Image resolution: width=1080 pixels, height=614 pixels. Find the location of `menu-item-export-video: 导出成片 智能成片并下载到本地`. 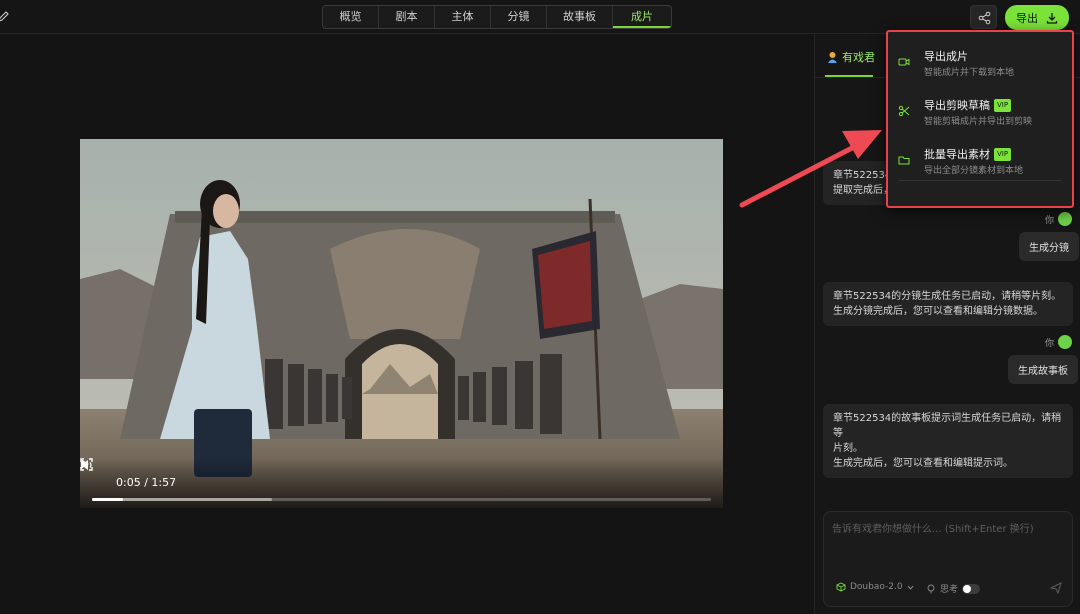

menu-item-export-video: 导出成片 智能成片并下载到本地 is located at coordinates (980, 62).